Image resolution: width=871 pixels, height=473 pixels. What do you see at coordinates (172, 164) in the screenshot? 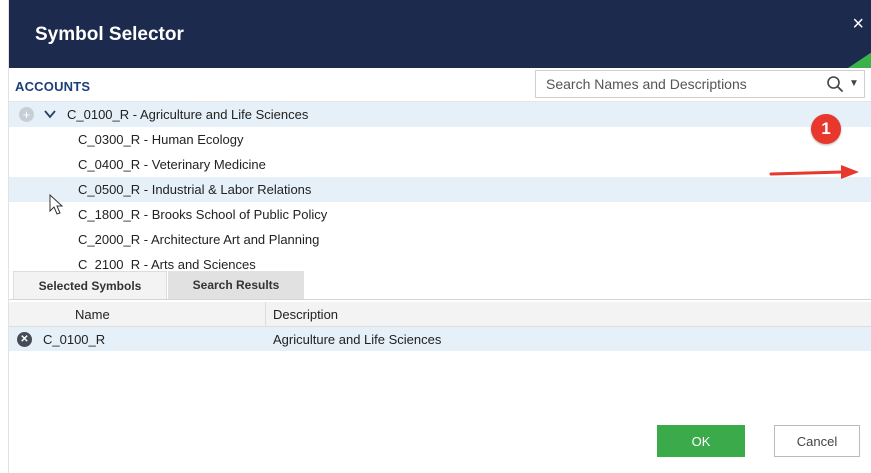
I see `tree-row-label: C_0400_R - Veterinary Medicine` at bounding box center [172, 164].